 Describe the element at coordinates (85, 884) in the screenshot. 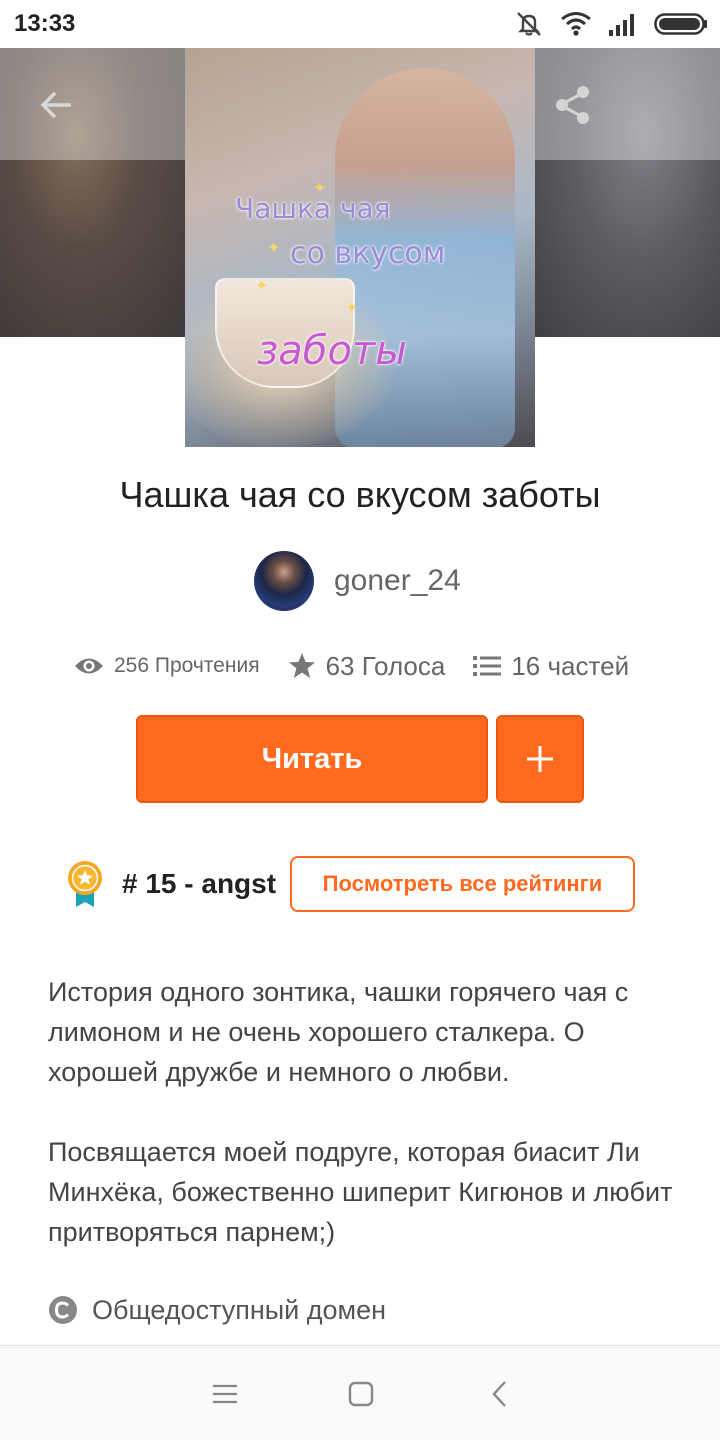

I see `ranking-medal-icon` at that location.